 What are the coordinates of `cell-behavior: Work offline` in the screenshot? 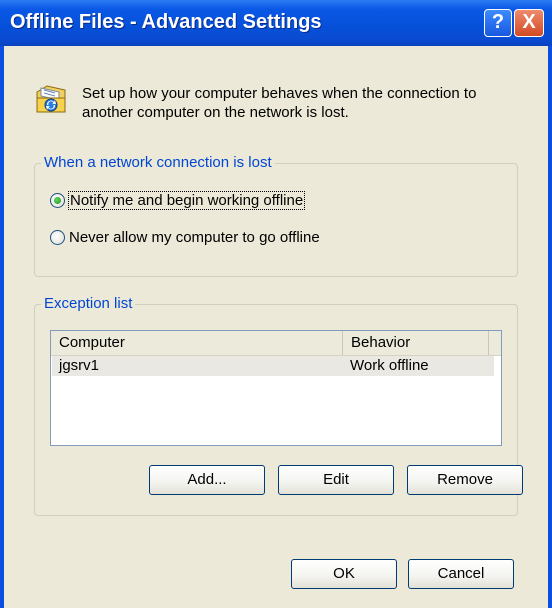 It's located at (389, 365).